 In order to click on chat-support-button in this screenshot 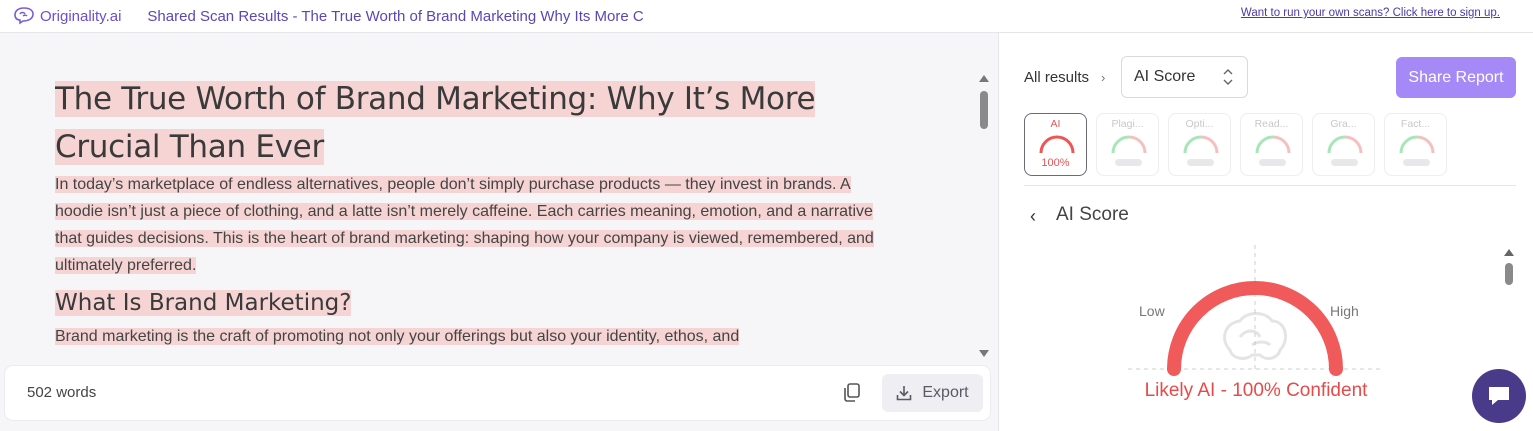, I will do `click(1499, 396)`.